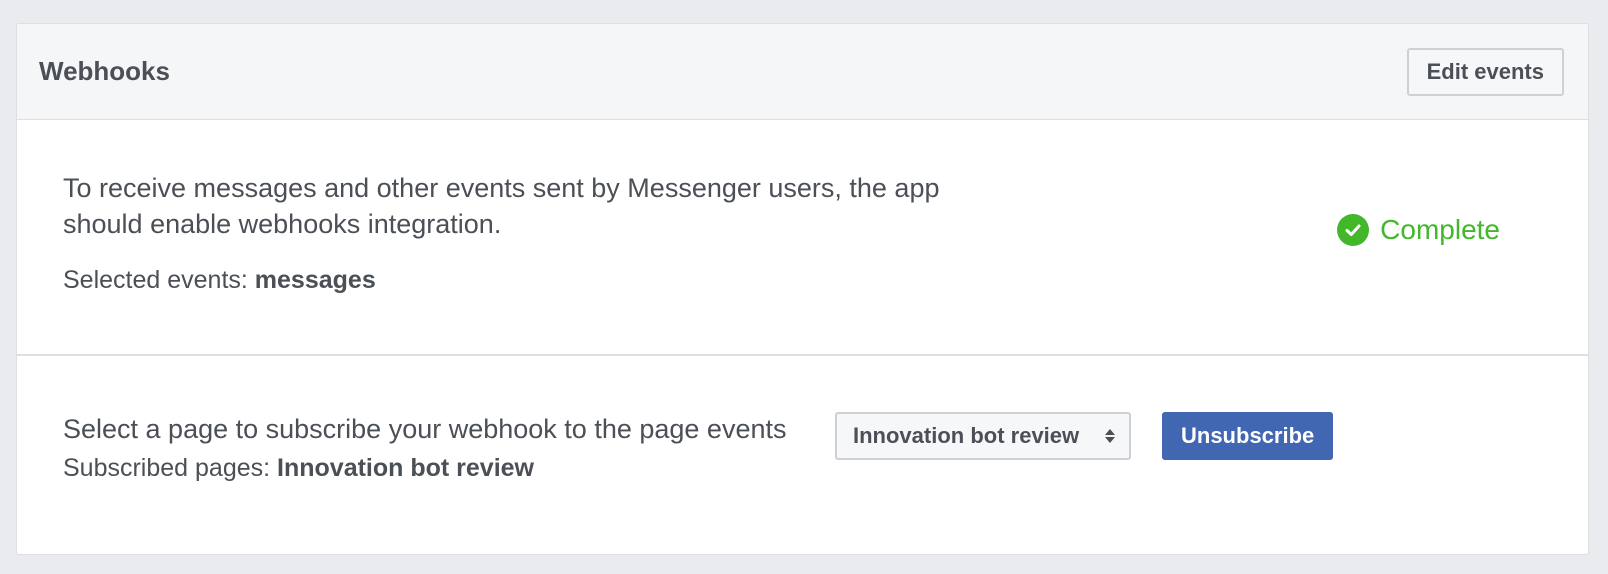  I want to click on unsubscribe-button: Unsubscribe, so click(1248, 436).